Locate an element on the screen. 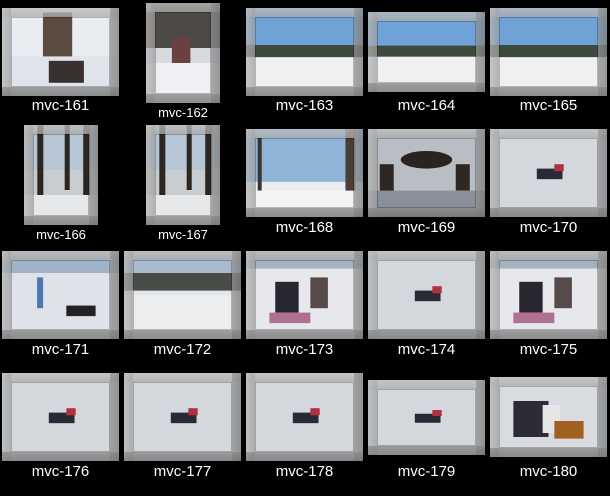 Image resolution: width=610 pixels, height=496 pixels. thumbnail-label: mvc-178 is located at coordinates (304, 471).